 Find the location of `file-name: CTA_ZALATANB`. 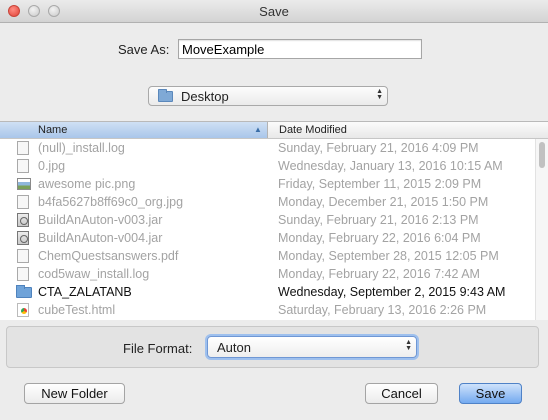

file-name: CTA_ZALATANB is located at coordinates (85, 292).